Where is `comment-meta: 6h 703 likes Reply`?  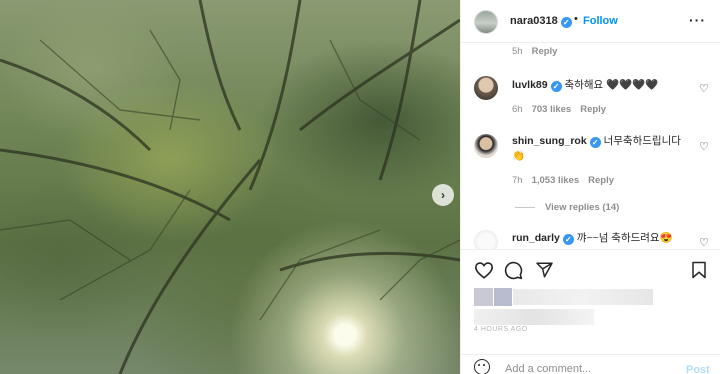
comment-meta: 6h 703 likes Reply is located at coordinates (563, 109).